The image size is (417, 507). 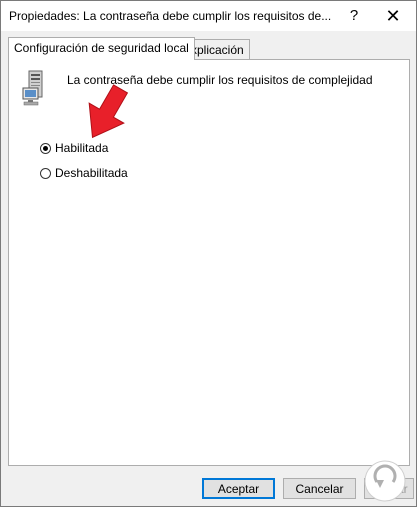 I want to click on accept-button: Aceptar, so click(x=238, y=488).